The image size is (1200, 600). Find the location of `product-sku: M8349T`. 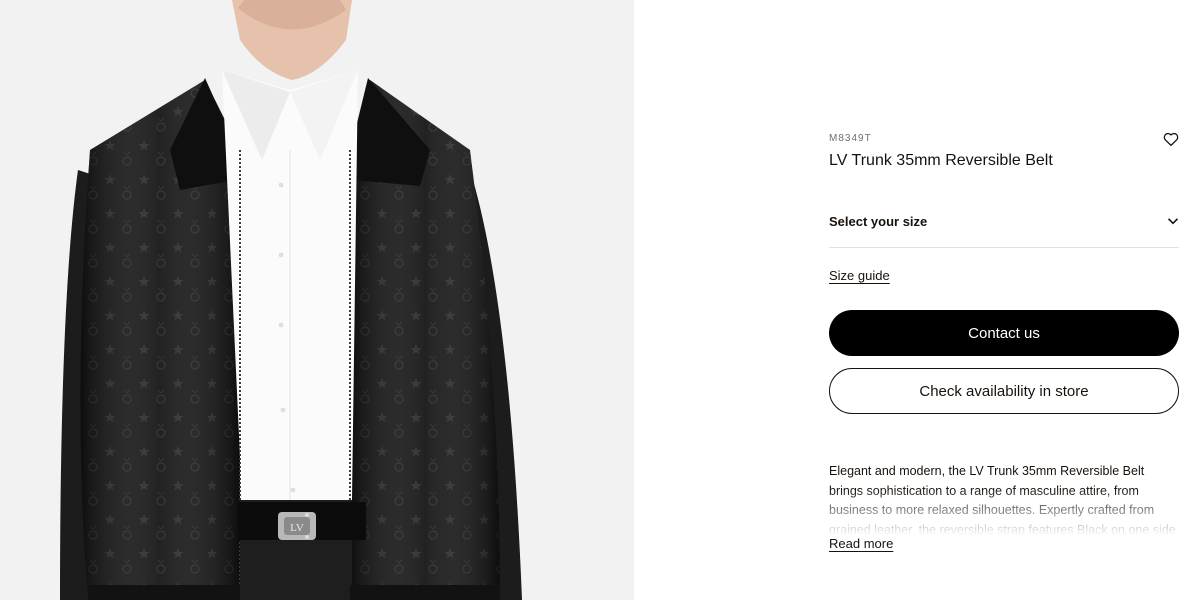

product-sku: M8349T is located at coordinates (850, 138).